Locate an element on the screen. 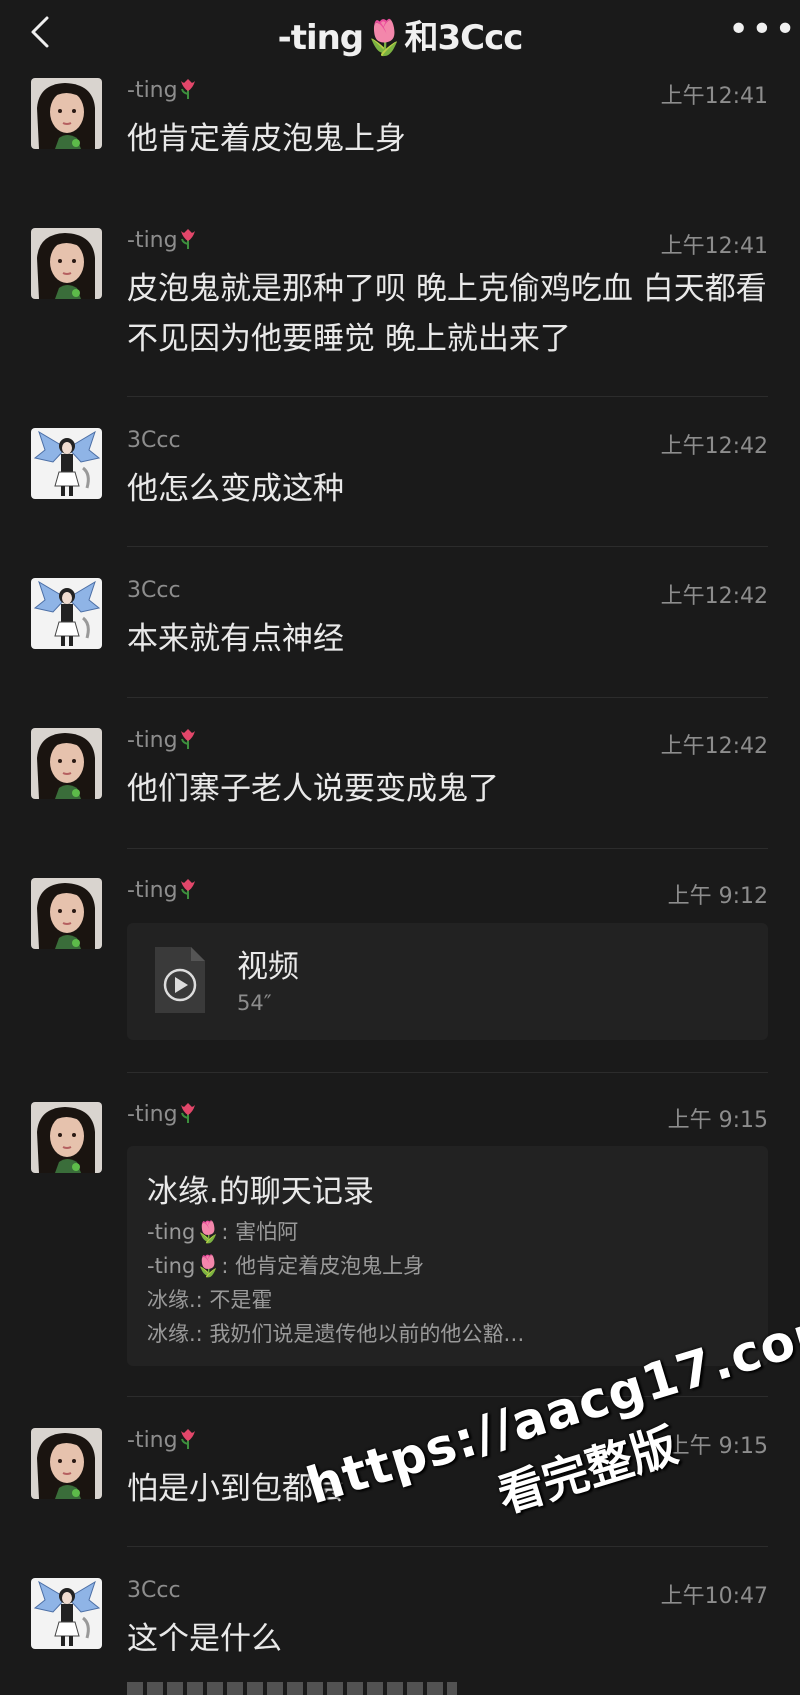  message-time: 上午 9:15 is located at coordinates (717, 1120).